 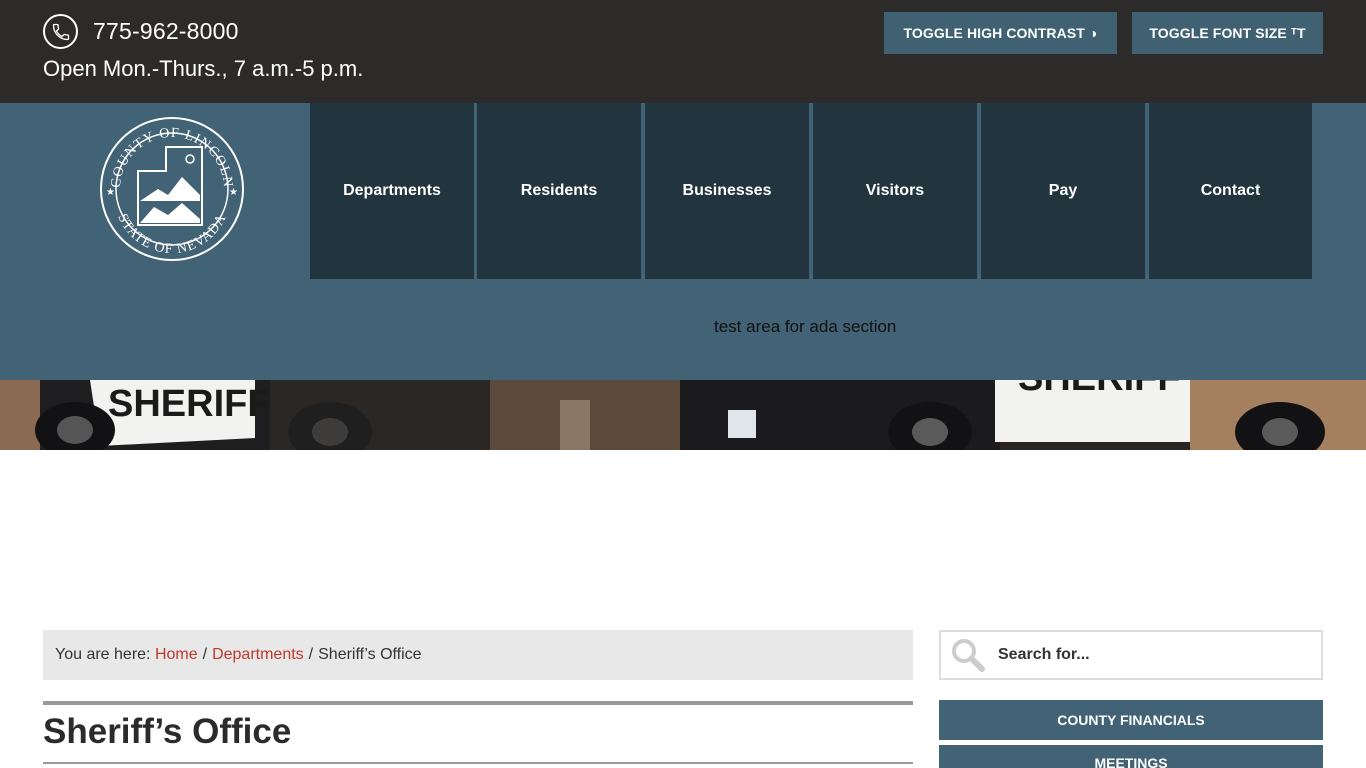 I want to click on nav-label: Residents, so click(x=559, y=190).